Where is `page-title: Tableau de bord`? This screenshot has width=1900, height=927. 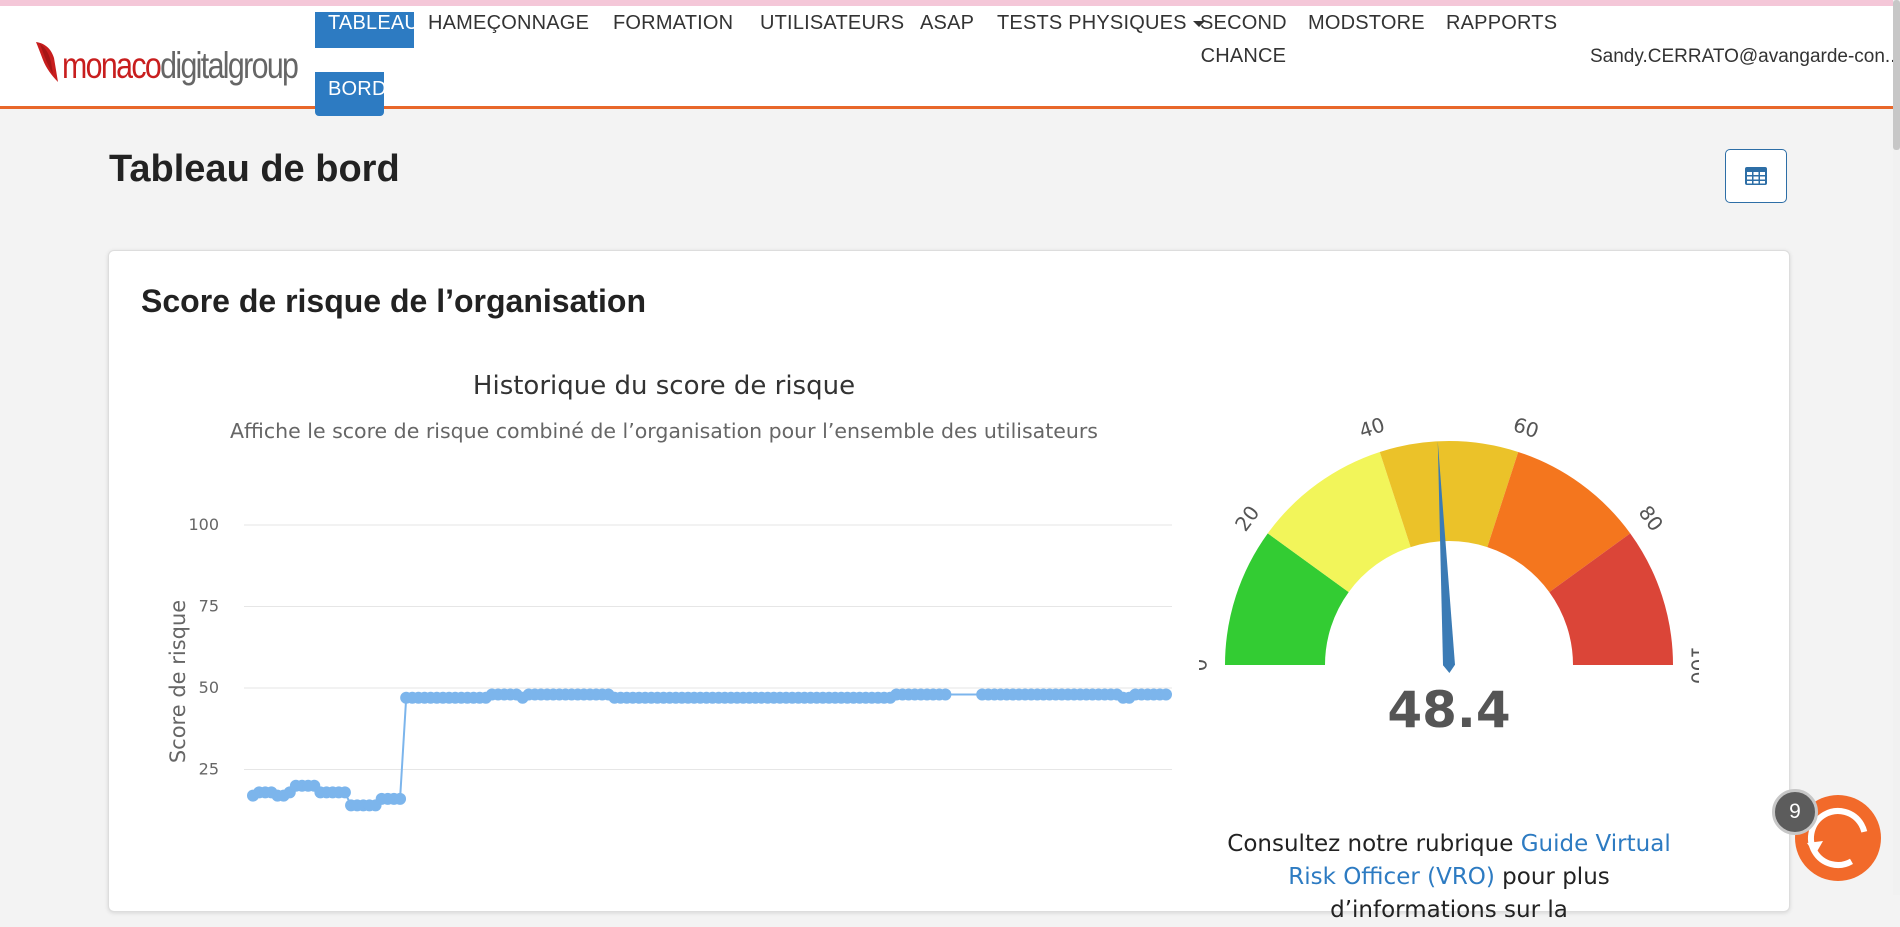
page-title: Tableau de bord is located at coordinates (254, 169).